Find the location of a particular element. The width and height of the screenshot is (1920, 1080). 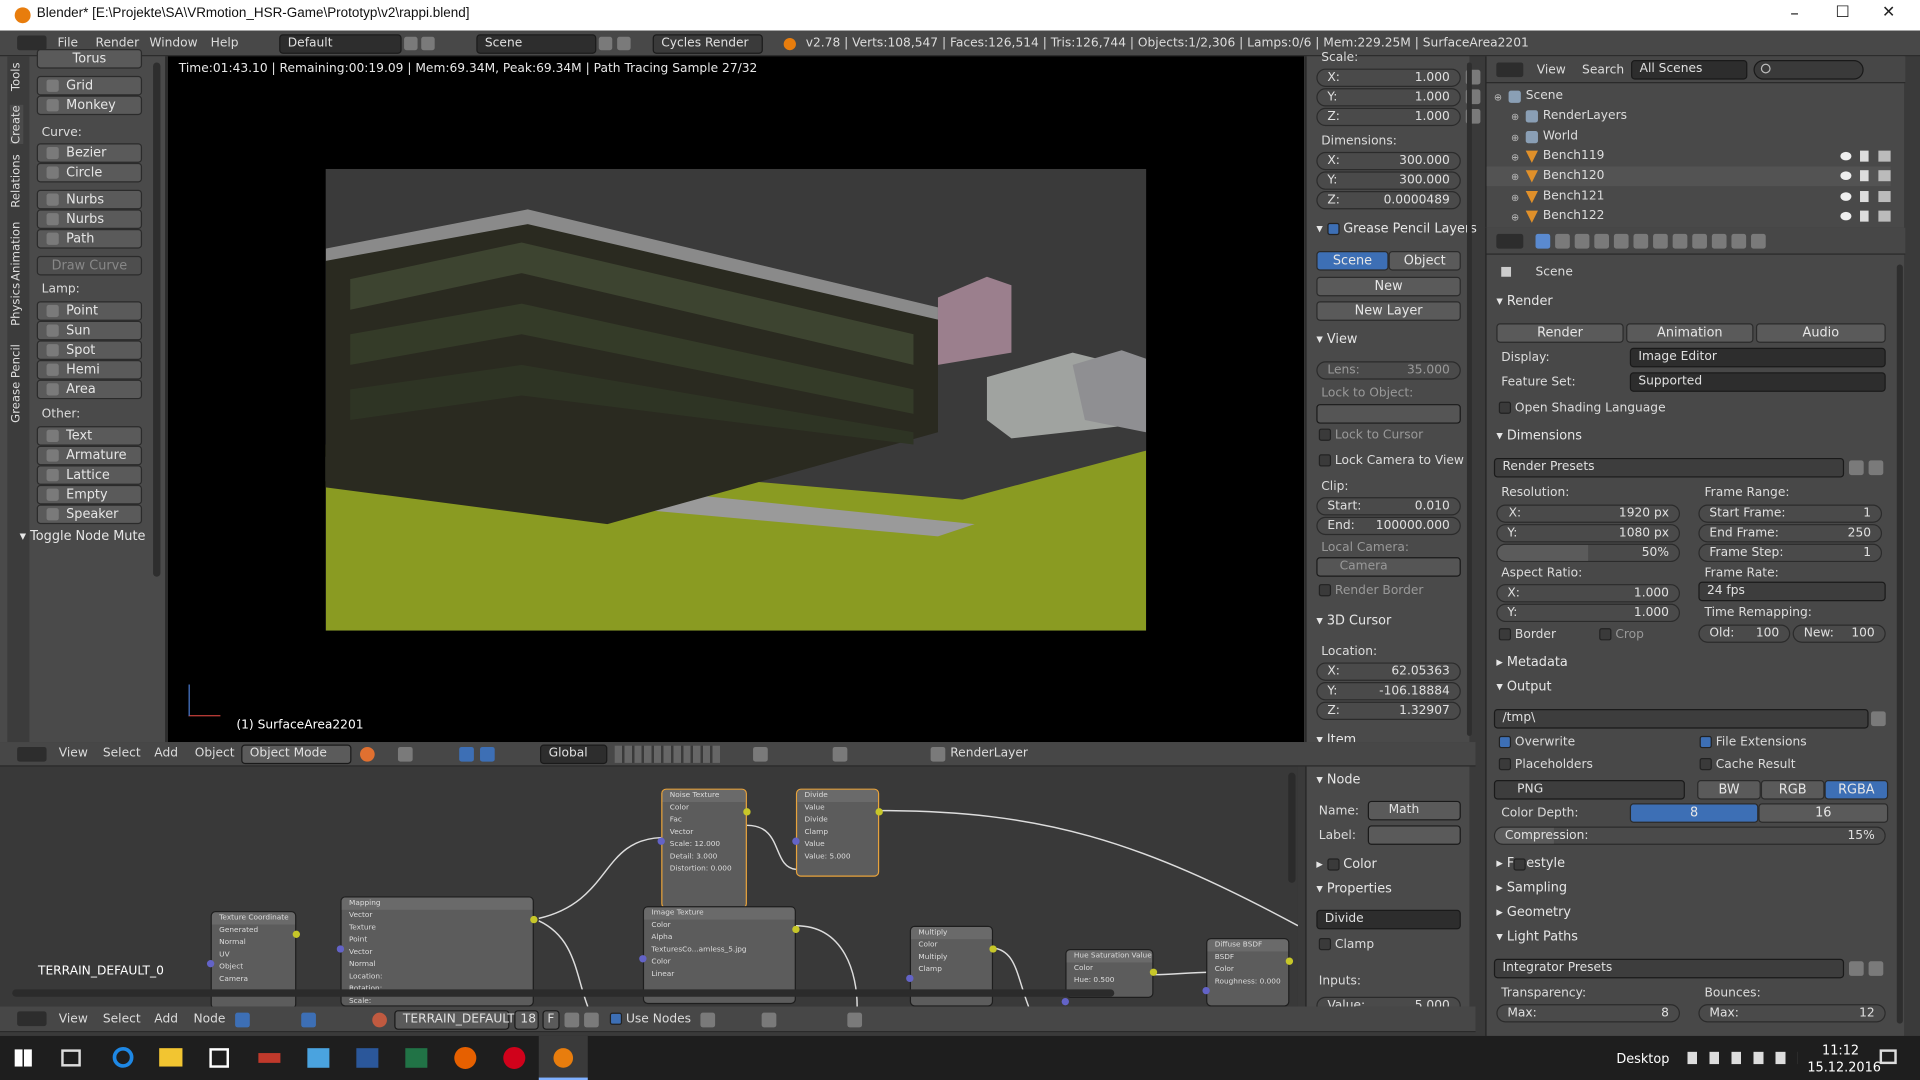

node-vscrollbar is located at coordinates (1292, 827).